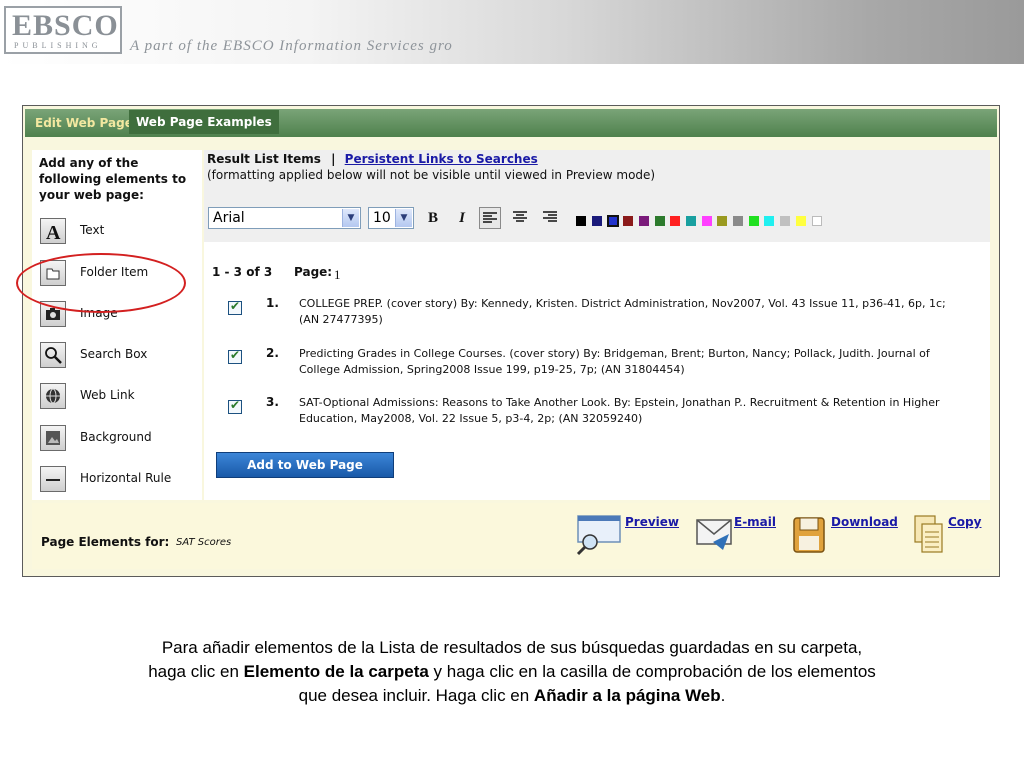 This screenshot has width=1024, height=768. I want to click on align-right-icon, so click(550, 216).